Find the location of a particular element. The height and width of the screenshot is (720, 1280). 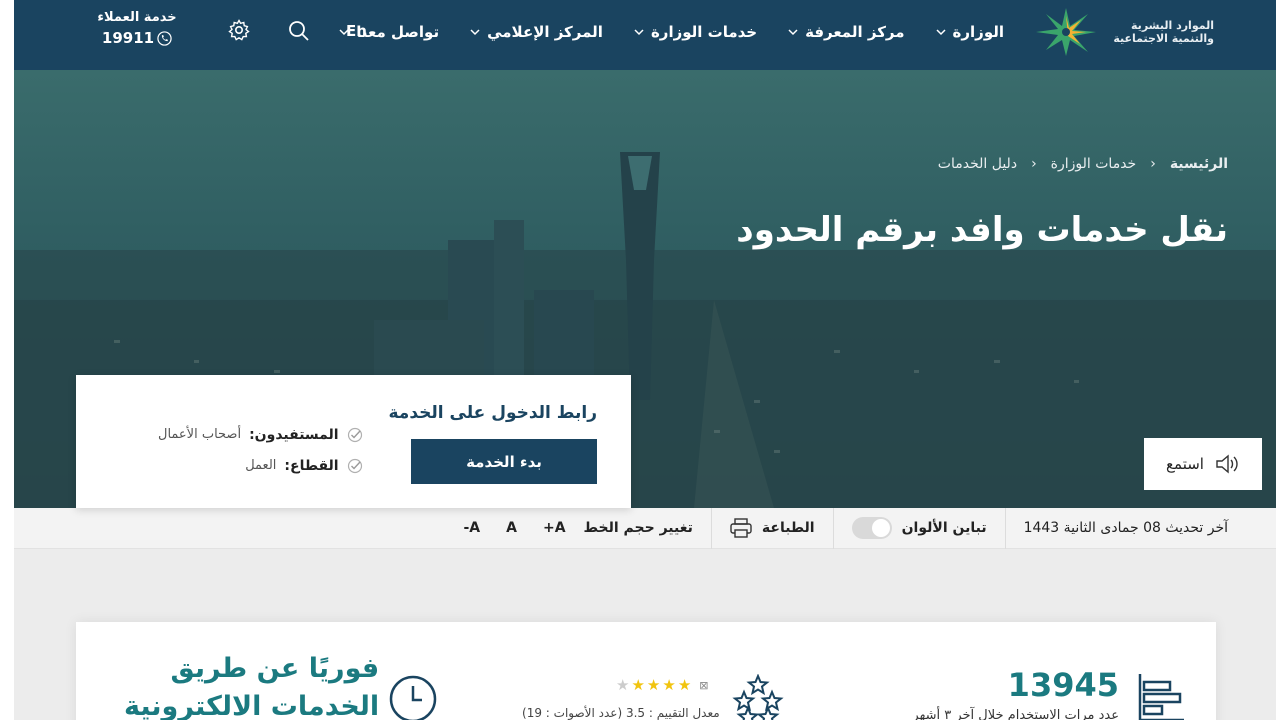

delivery-line-1: فوريًا عن طريق is located at coordinates (275, 668).